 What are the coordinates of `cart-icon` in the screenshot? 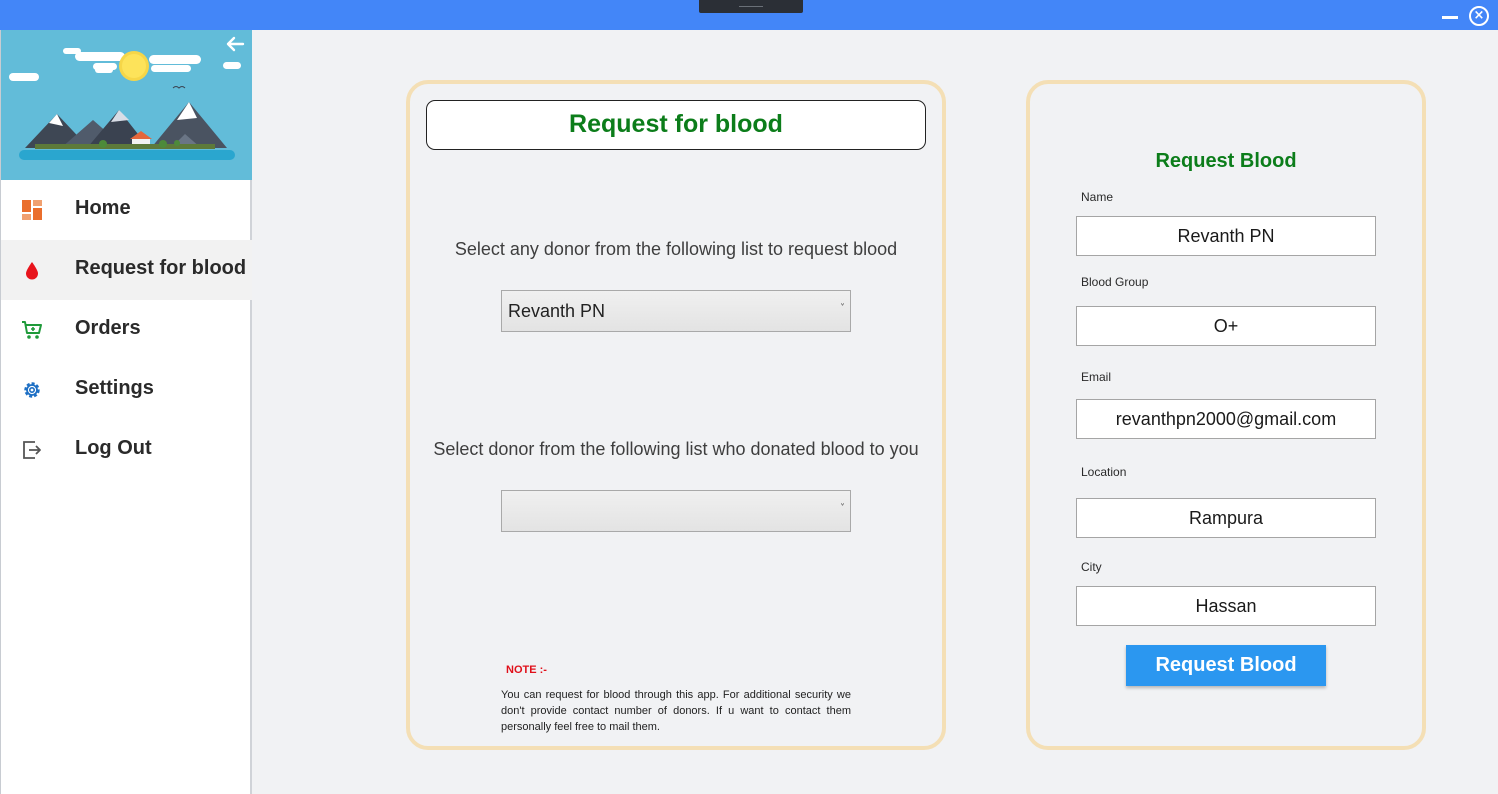 It's located at (32, 330).